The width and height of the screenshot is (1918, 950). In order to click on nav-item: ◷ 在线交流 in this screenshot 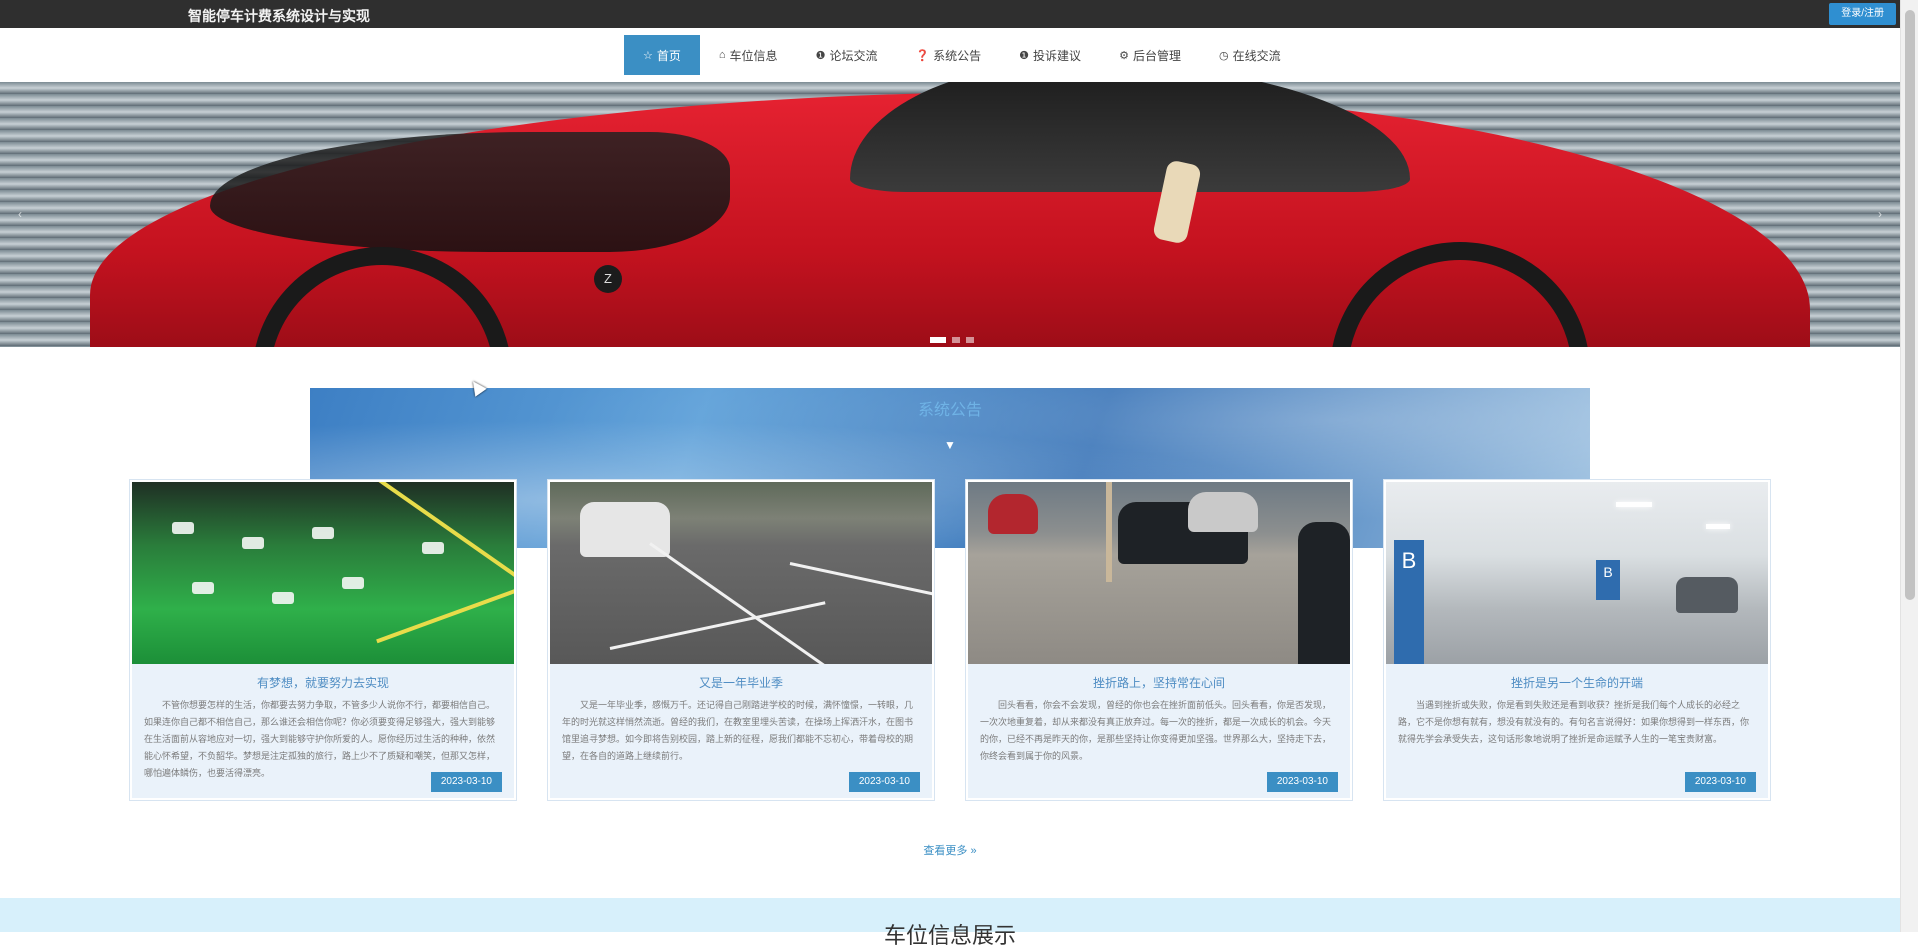, I will do `click(1250, 55)`.